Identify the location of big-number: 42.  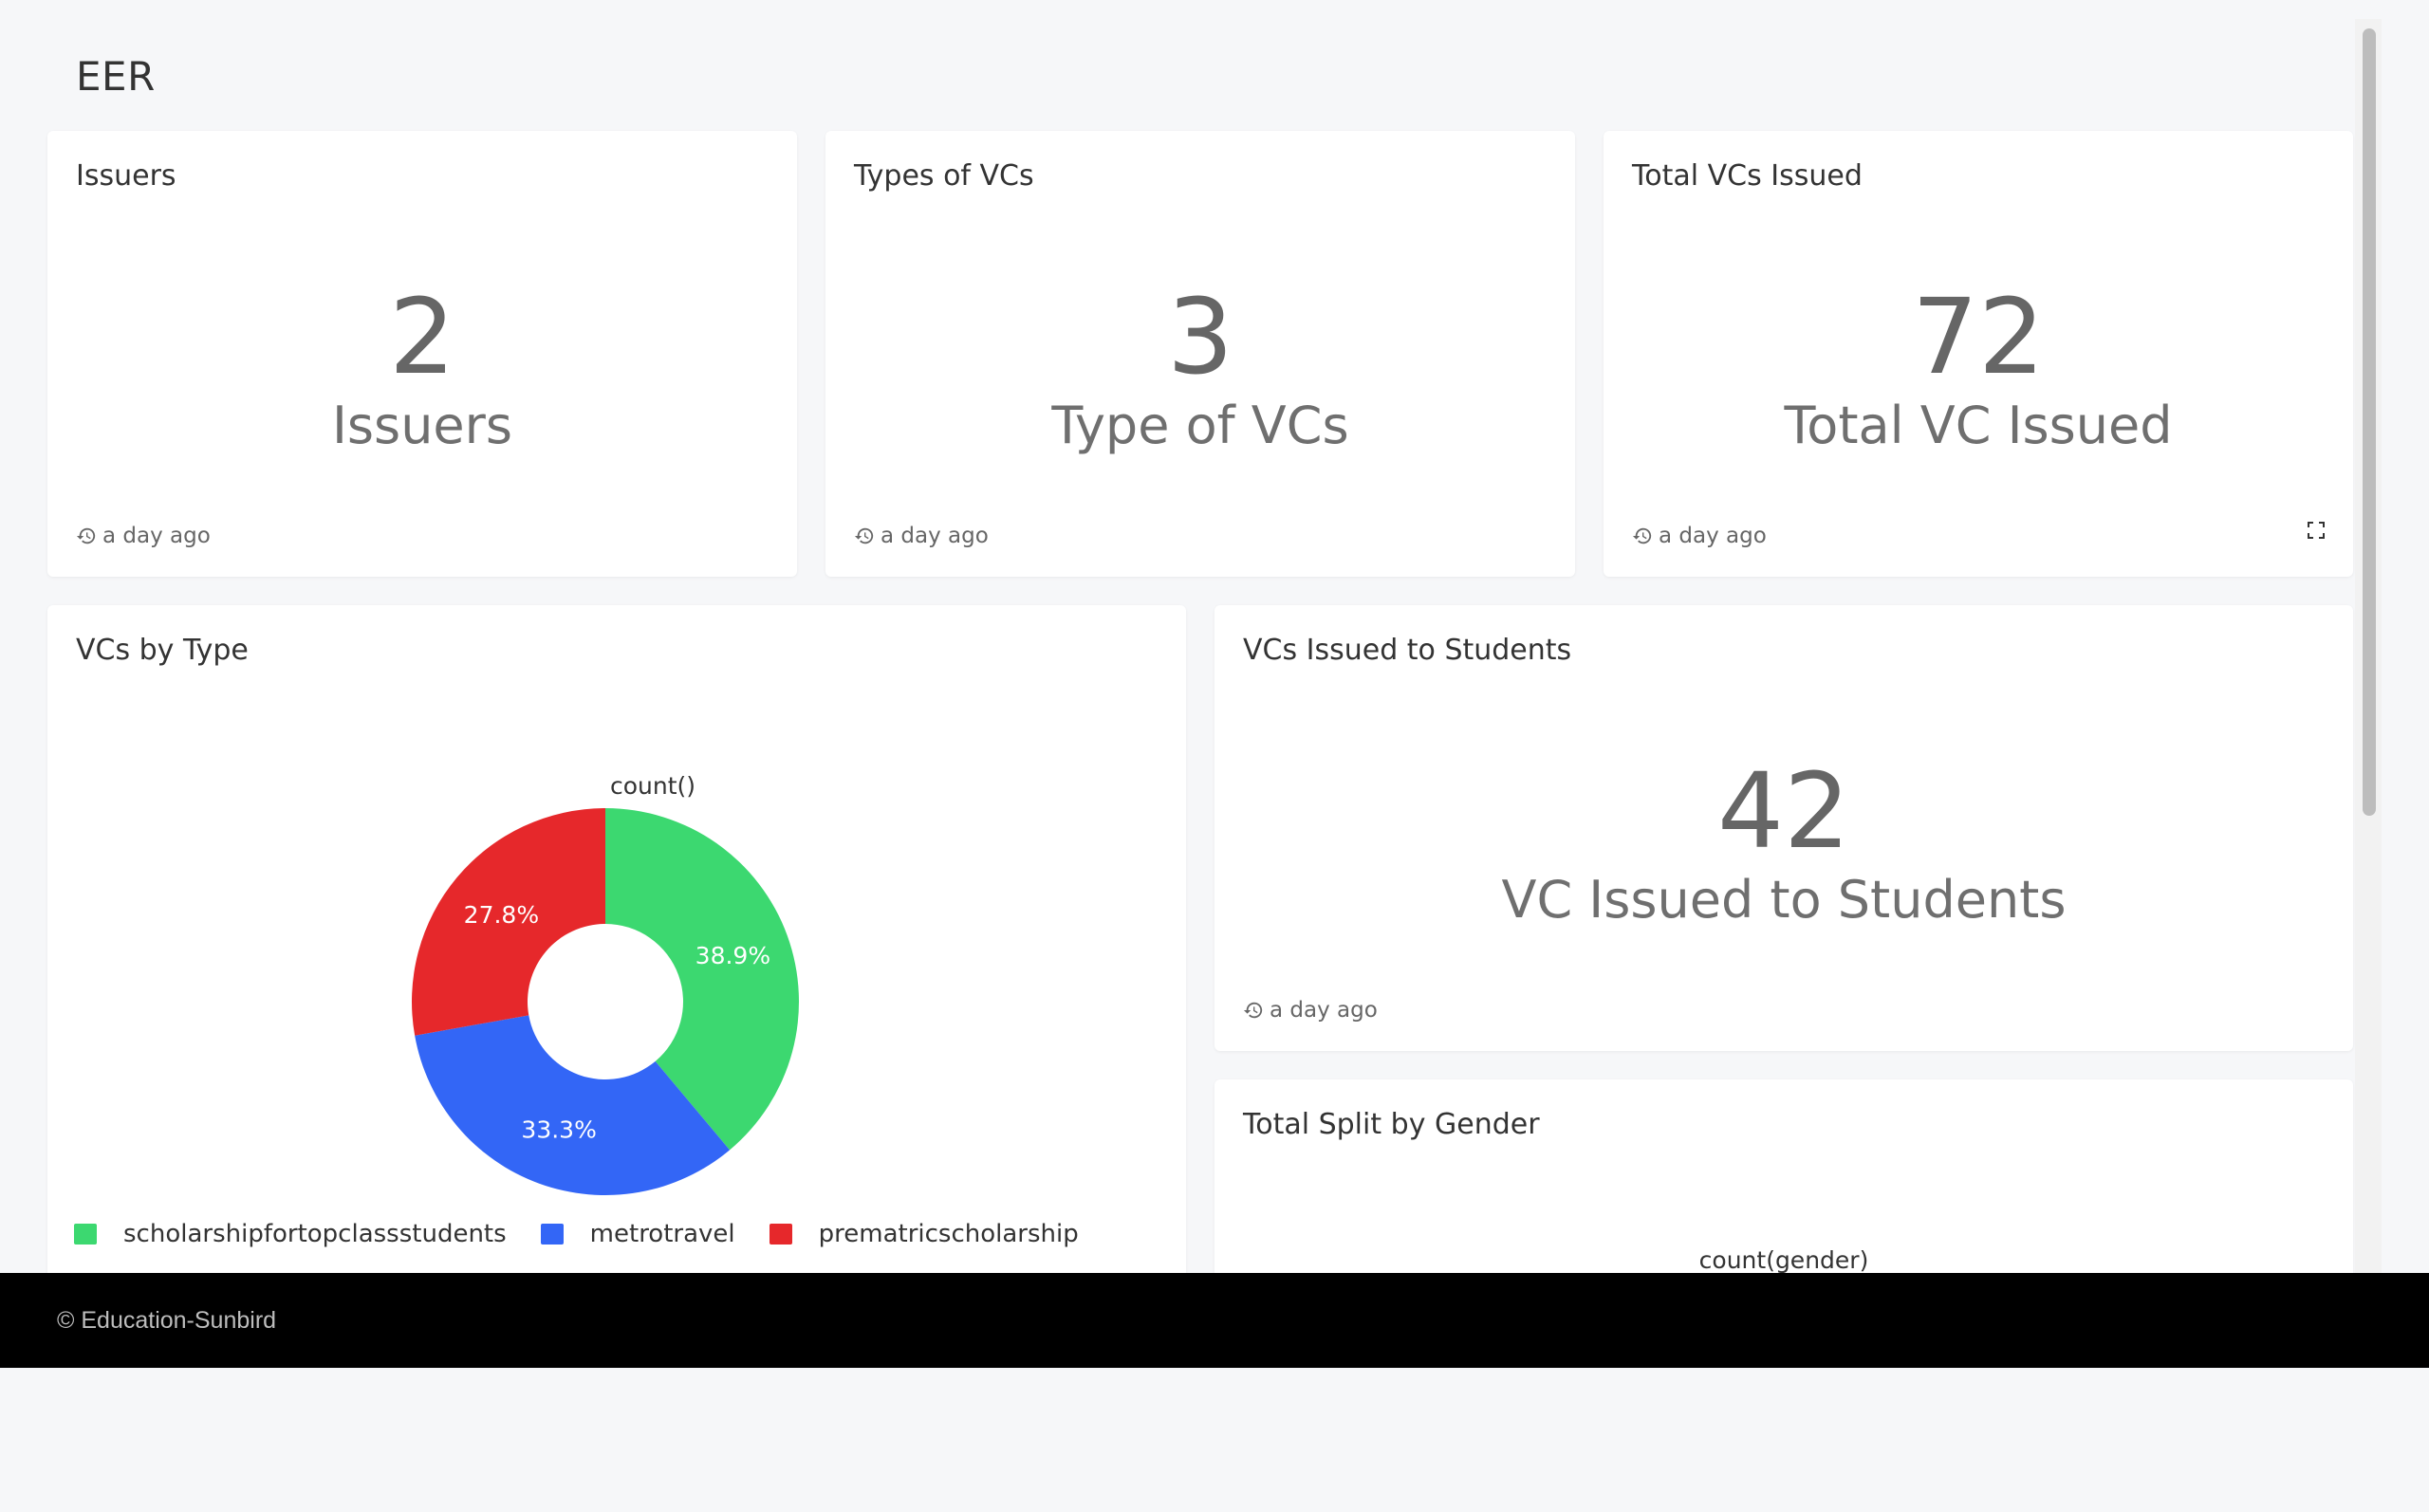
(1783, 811).